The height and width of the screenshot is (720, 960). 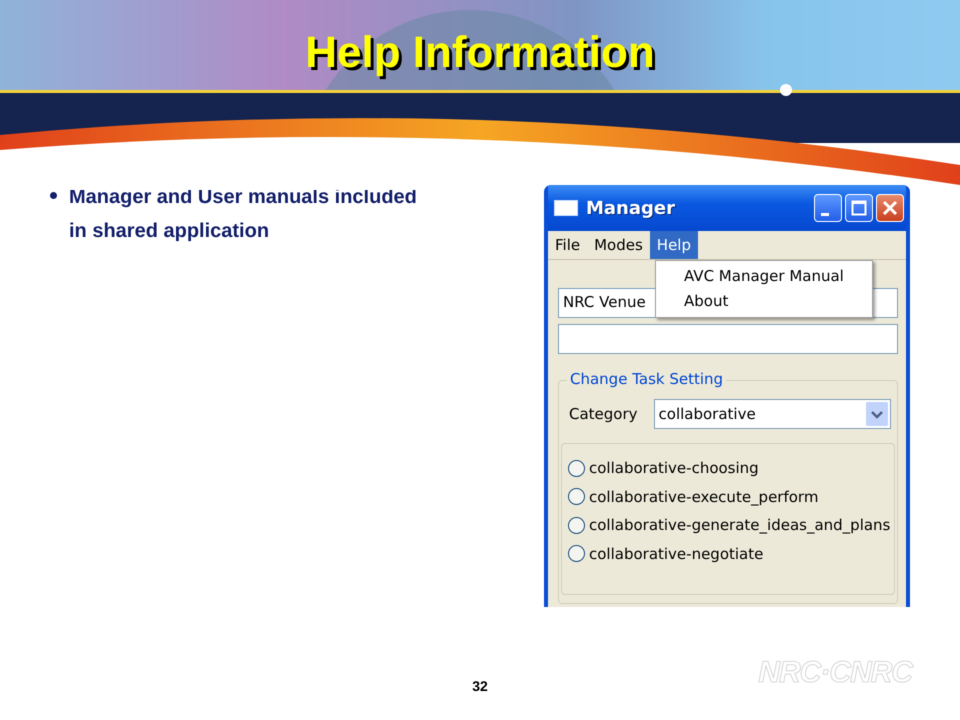 I want to click on maximize-button, so click(x=859, y=208).